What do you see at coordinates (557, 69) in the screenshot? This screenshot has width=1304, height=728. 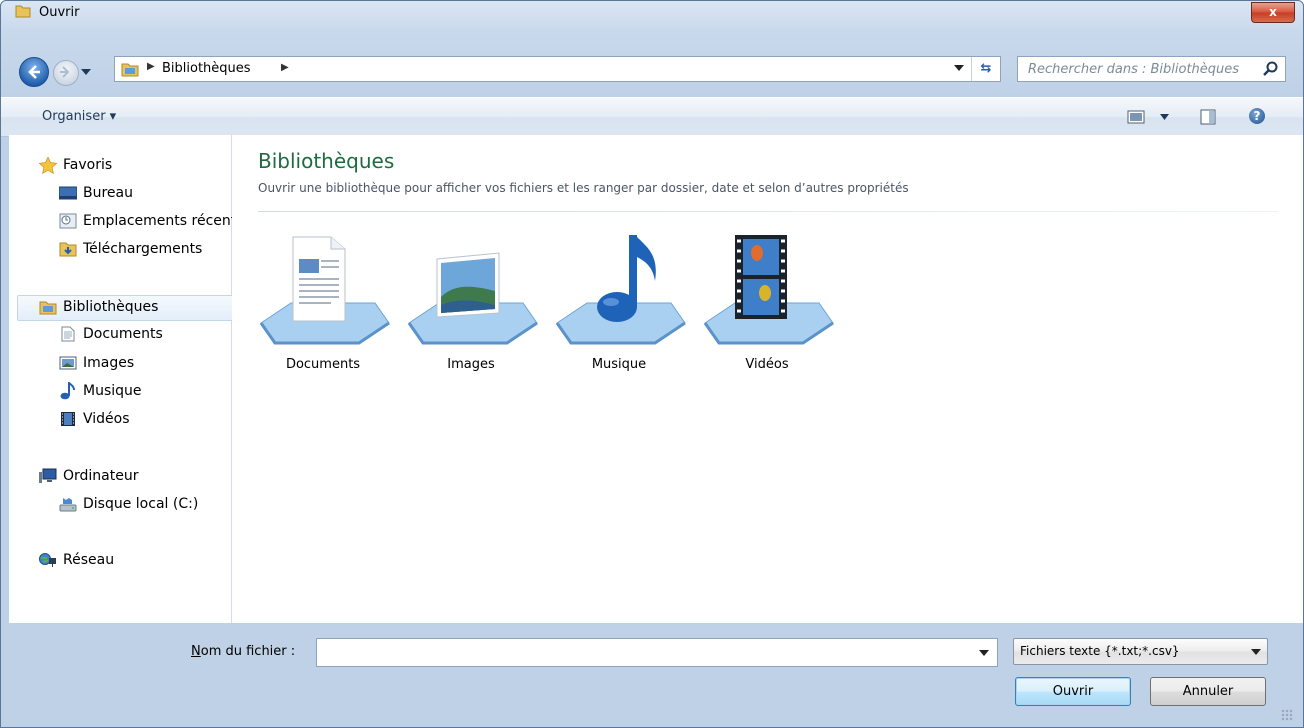 I see `address-bar: ▶ Bibliothèques ▶ ⇆` at bounding box center [557, 69].